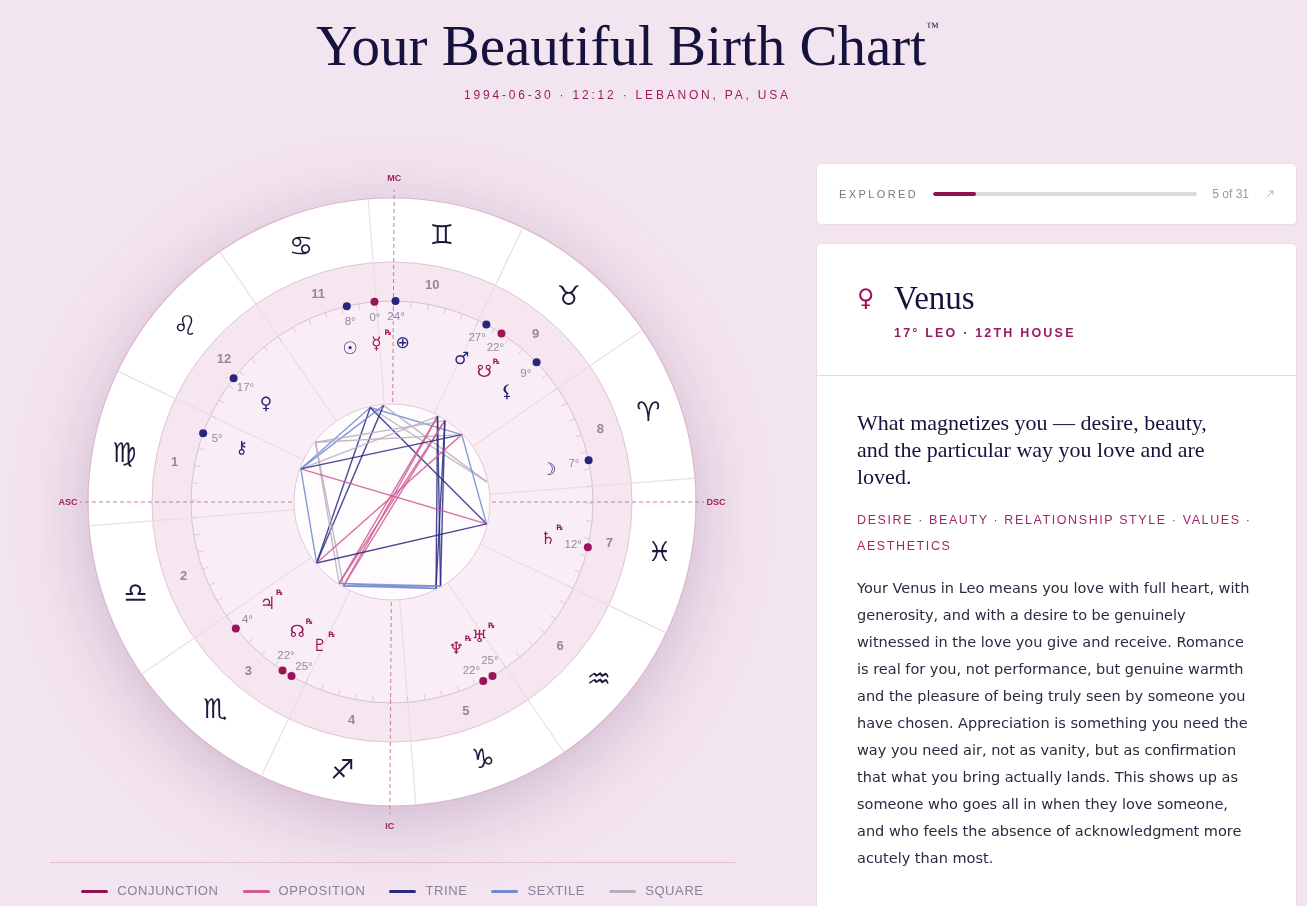 Image resolution: width=1307 pixels, height=906 pixels. What do you see at coordinates (217, 438) in the screenshot?
I see `degree-label: 5°` at bounding box center [217, 438].